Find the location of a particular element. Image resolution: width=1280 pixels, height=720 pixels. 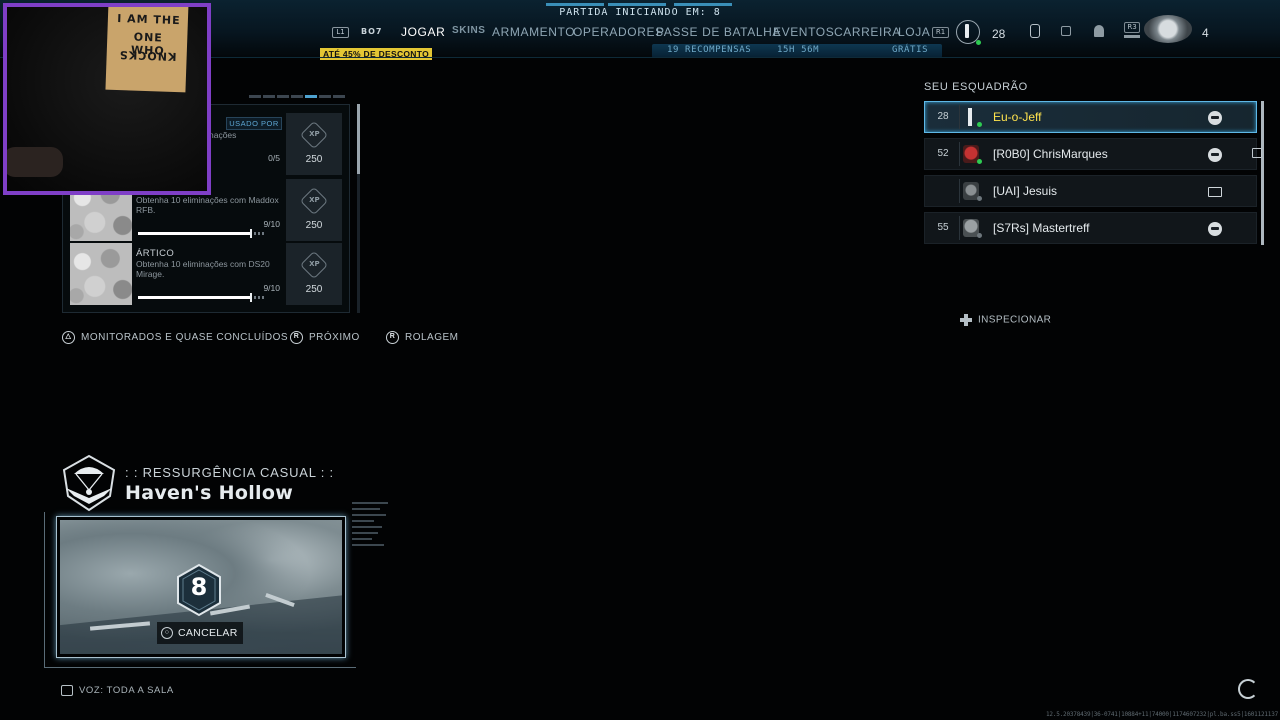

party-bar-icon is located at coordinates (1132, 36).